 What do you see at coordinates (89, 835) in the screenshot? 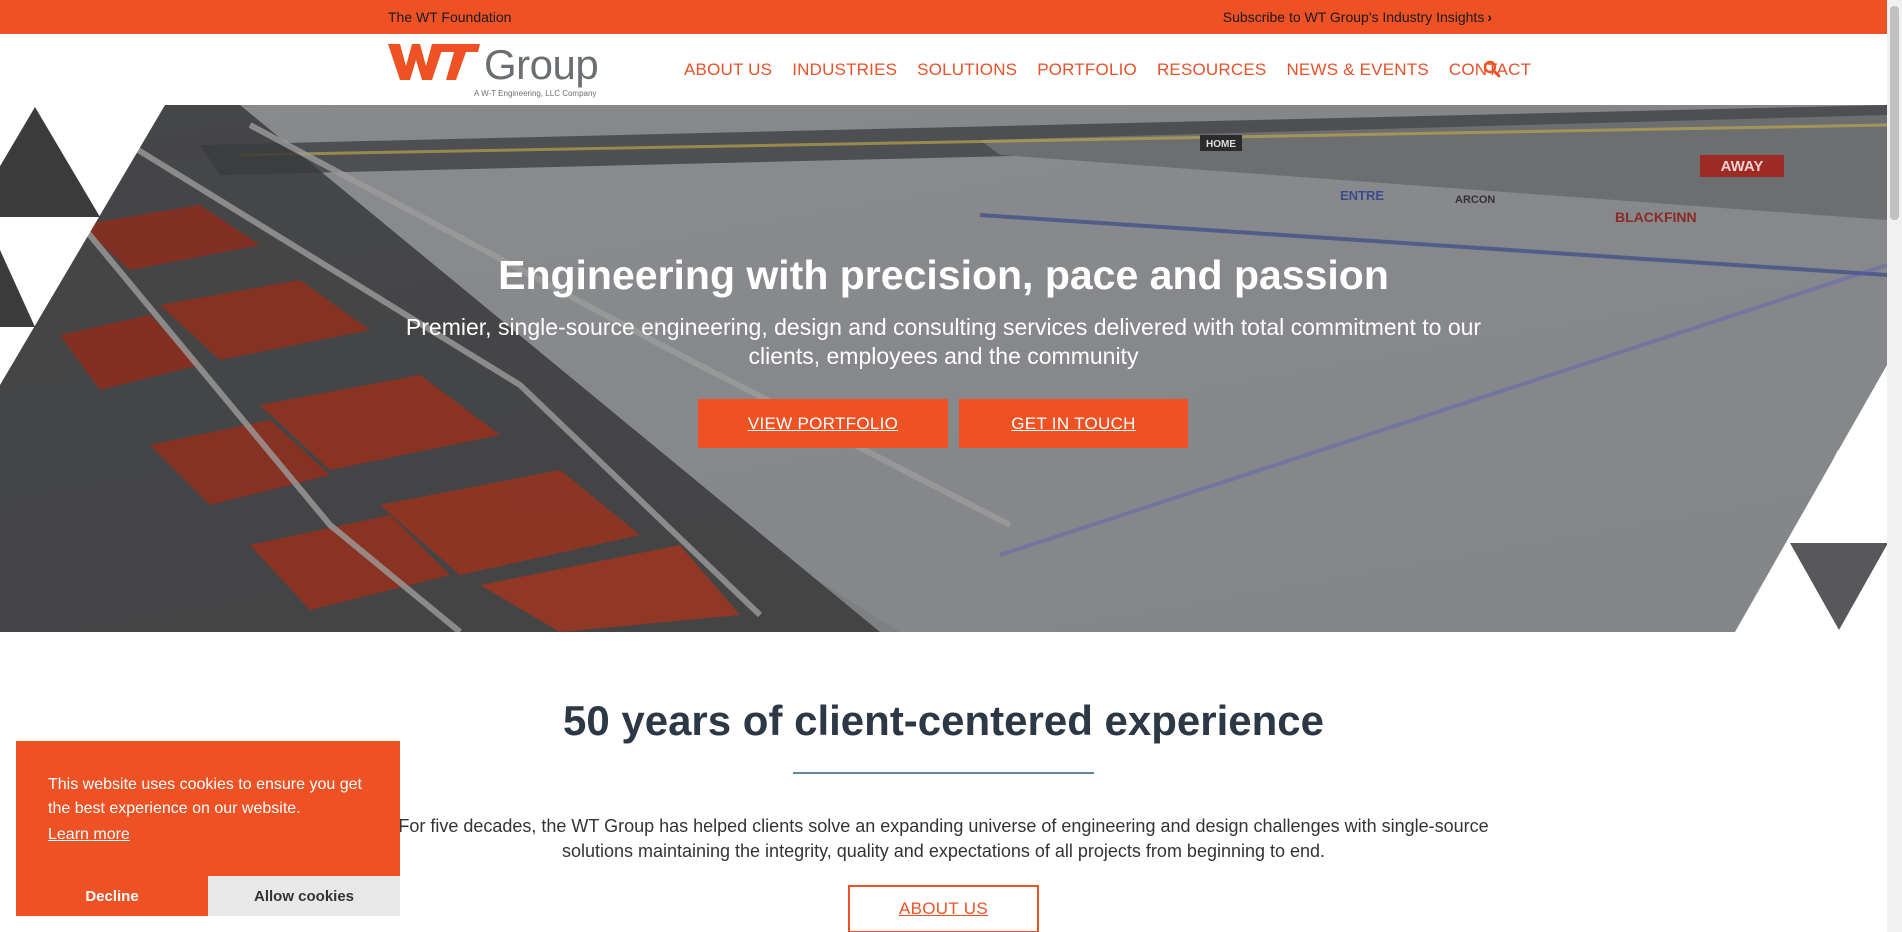
I see `cookie-learn-more-link: Learn more` at bounding box center [89, 835].